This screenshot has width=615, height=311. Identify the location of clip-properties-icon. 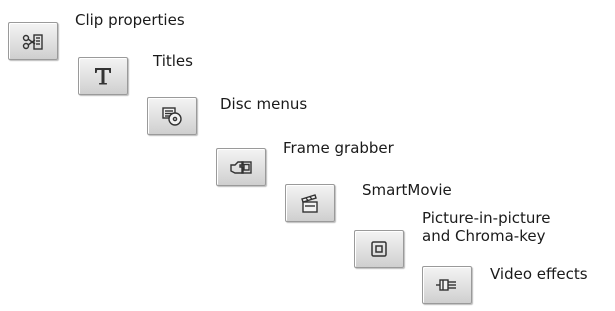
(33, 41).